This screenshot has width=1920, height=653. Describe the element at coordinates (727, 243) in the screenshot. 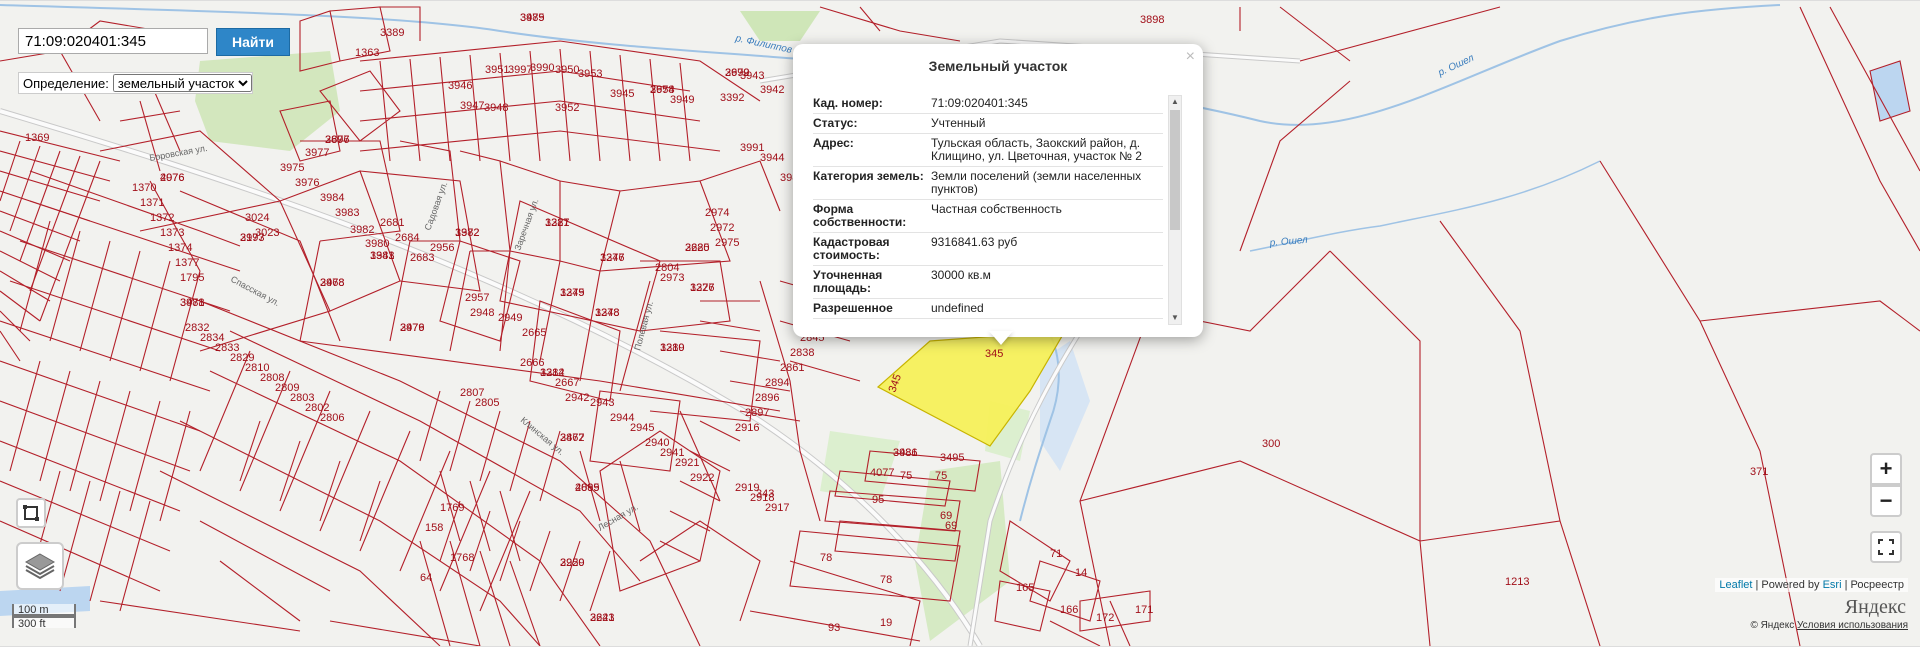

I see `parcel-label: 2975` at that location.